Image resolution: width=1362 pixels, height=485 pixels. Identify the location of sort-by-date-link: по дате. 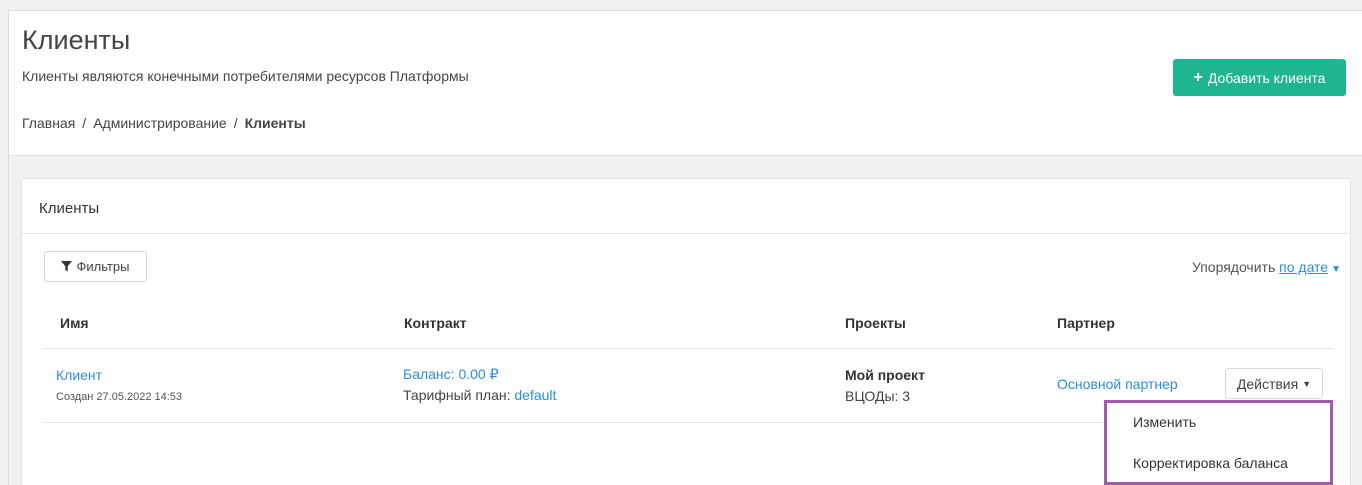
(1303, 267).